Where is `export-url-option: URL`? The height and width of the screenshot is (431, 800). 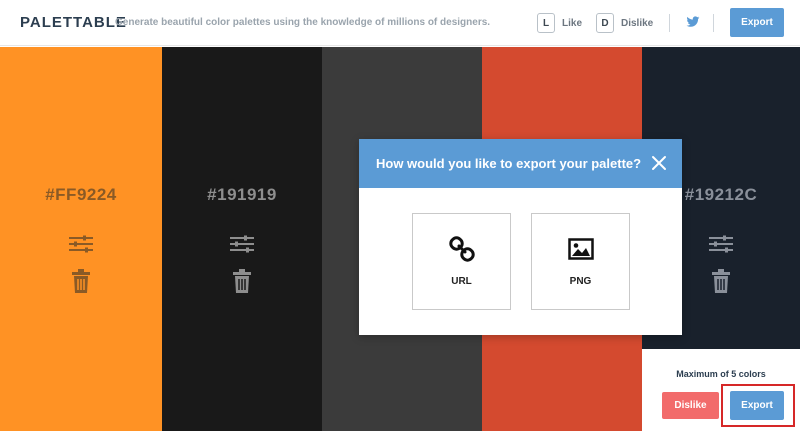
export-url-option: URL is located at coordinates (461, 261).